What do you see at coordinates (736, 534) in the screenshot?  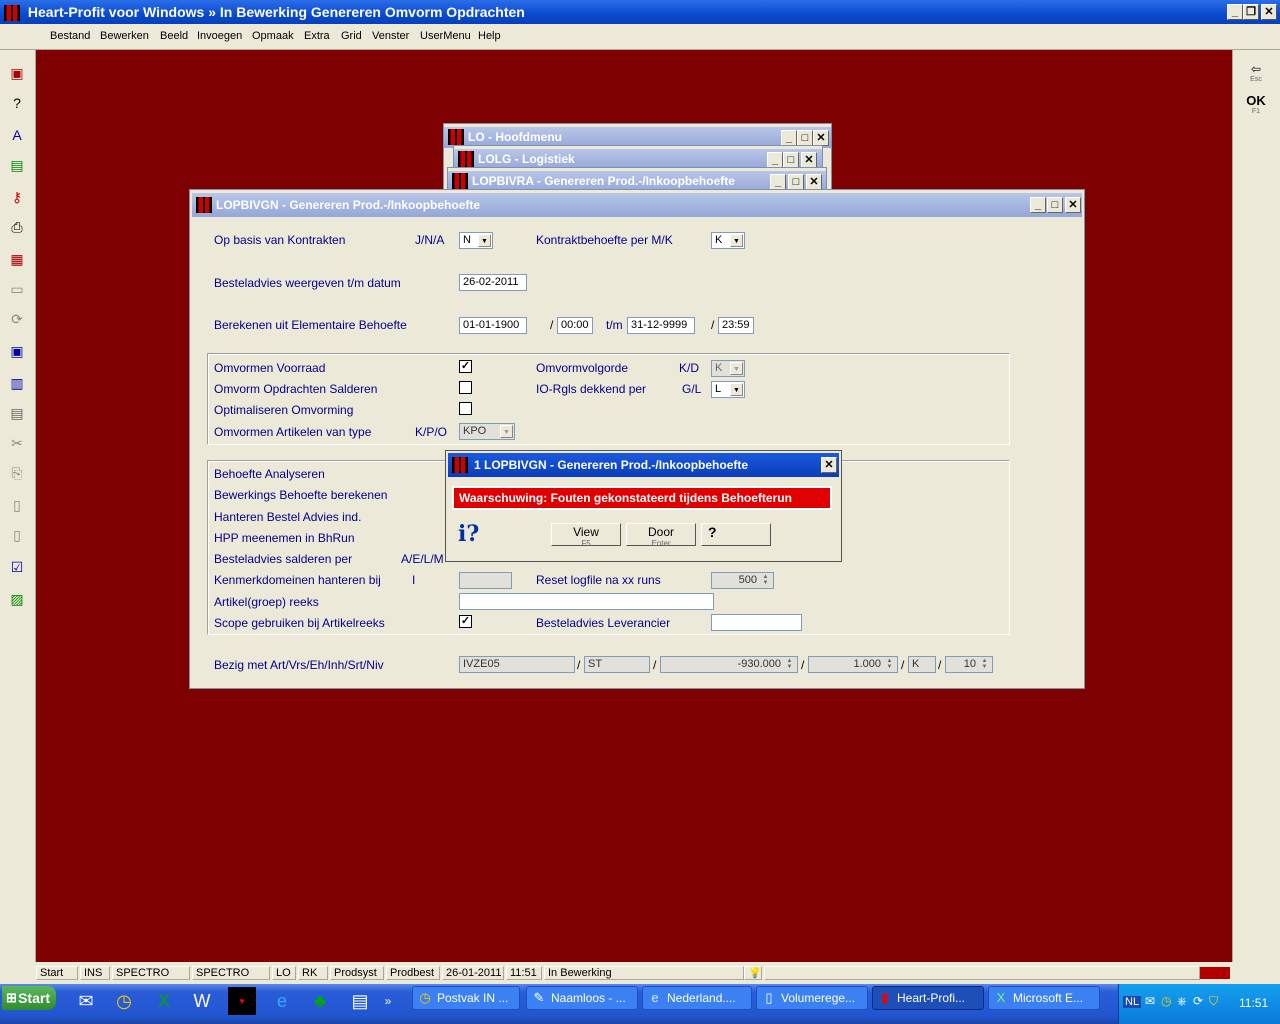 I see `help-button: ?` at bounding box center [736, 534].